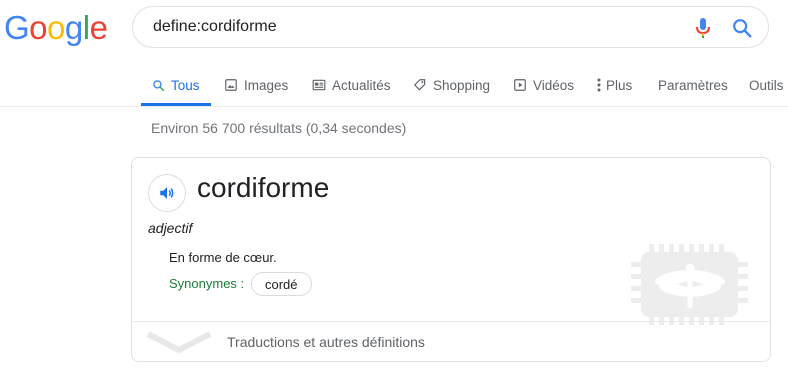 This screenshot has width=788, height=369. I want to click on tab-label: Shopping, so click(462, 85).